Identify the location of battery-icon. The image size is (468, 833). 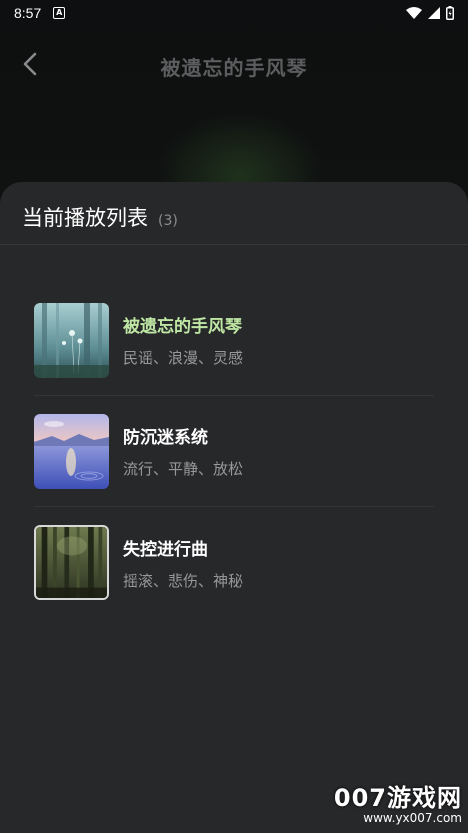
(450, 13).